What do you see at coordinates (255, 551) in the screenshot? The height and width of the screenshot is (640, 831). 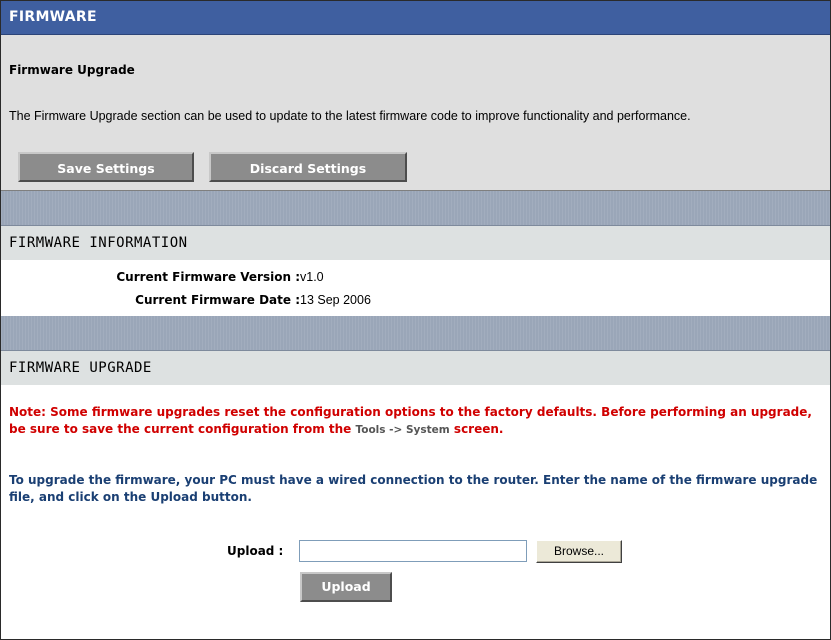 I see `upload-label: Upload :` at bounding box center [255, 551].